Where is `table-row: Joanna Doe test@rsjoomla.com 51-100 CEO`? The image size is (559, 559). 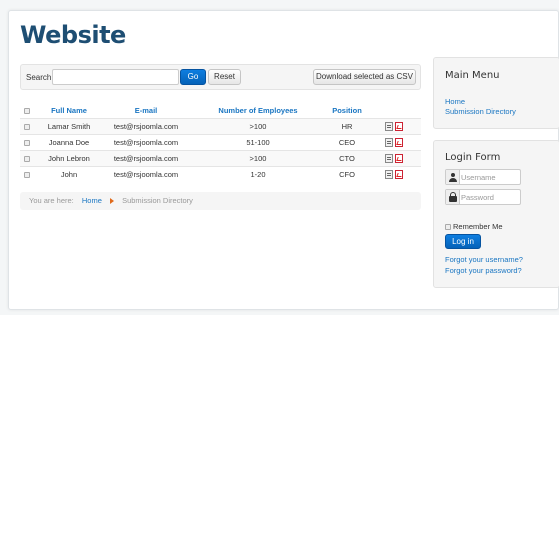
table-row: Joanna Doe test@rsjoomla.com 51-100 CEO is located at coordinates (220, 141).